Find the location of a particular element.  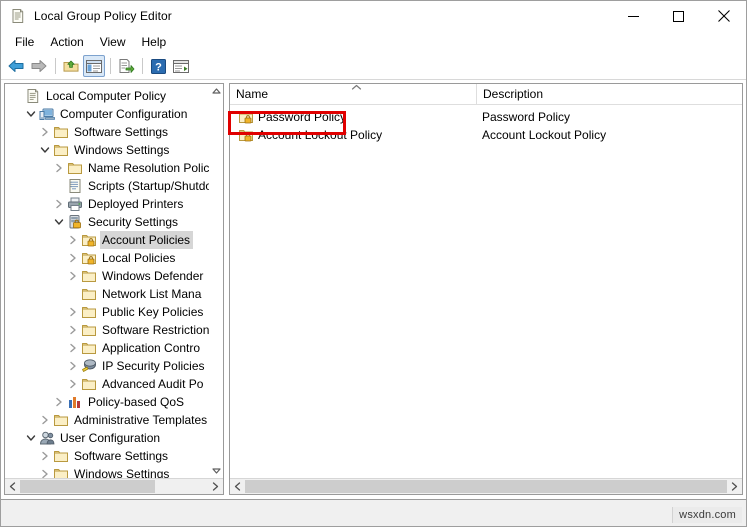

tree-hscroll-track is located at coordinates (114, 486).